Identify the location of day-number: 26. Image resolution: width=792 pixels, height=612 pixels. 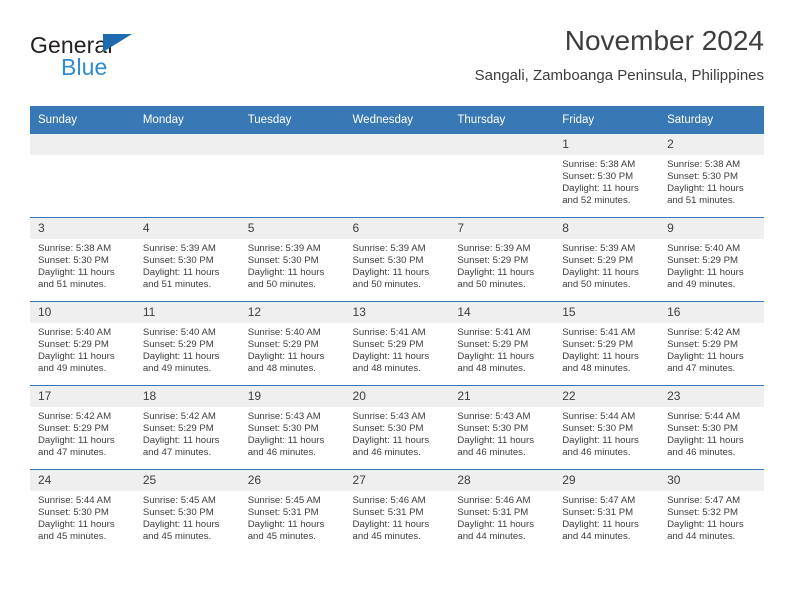
(292, 480).